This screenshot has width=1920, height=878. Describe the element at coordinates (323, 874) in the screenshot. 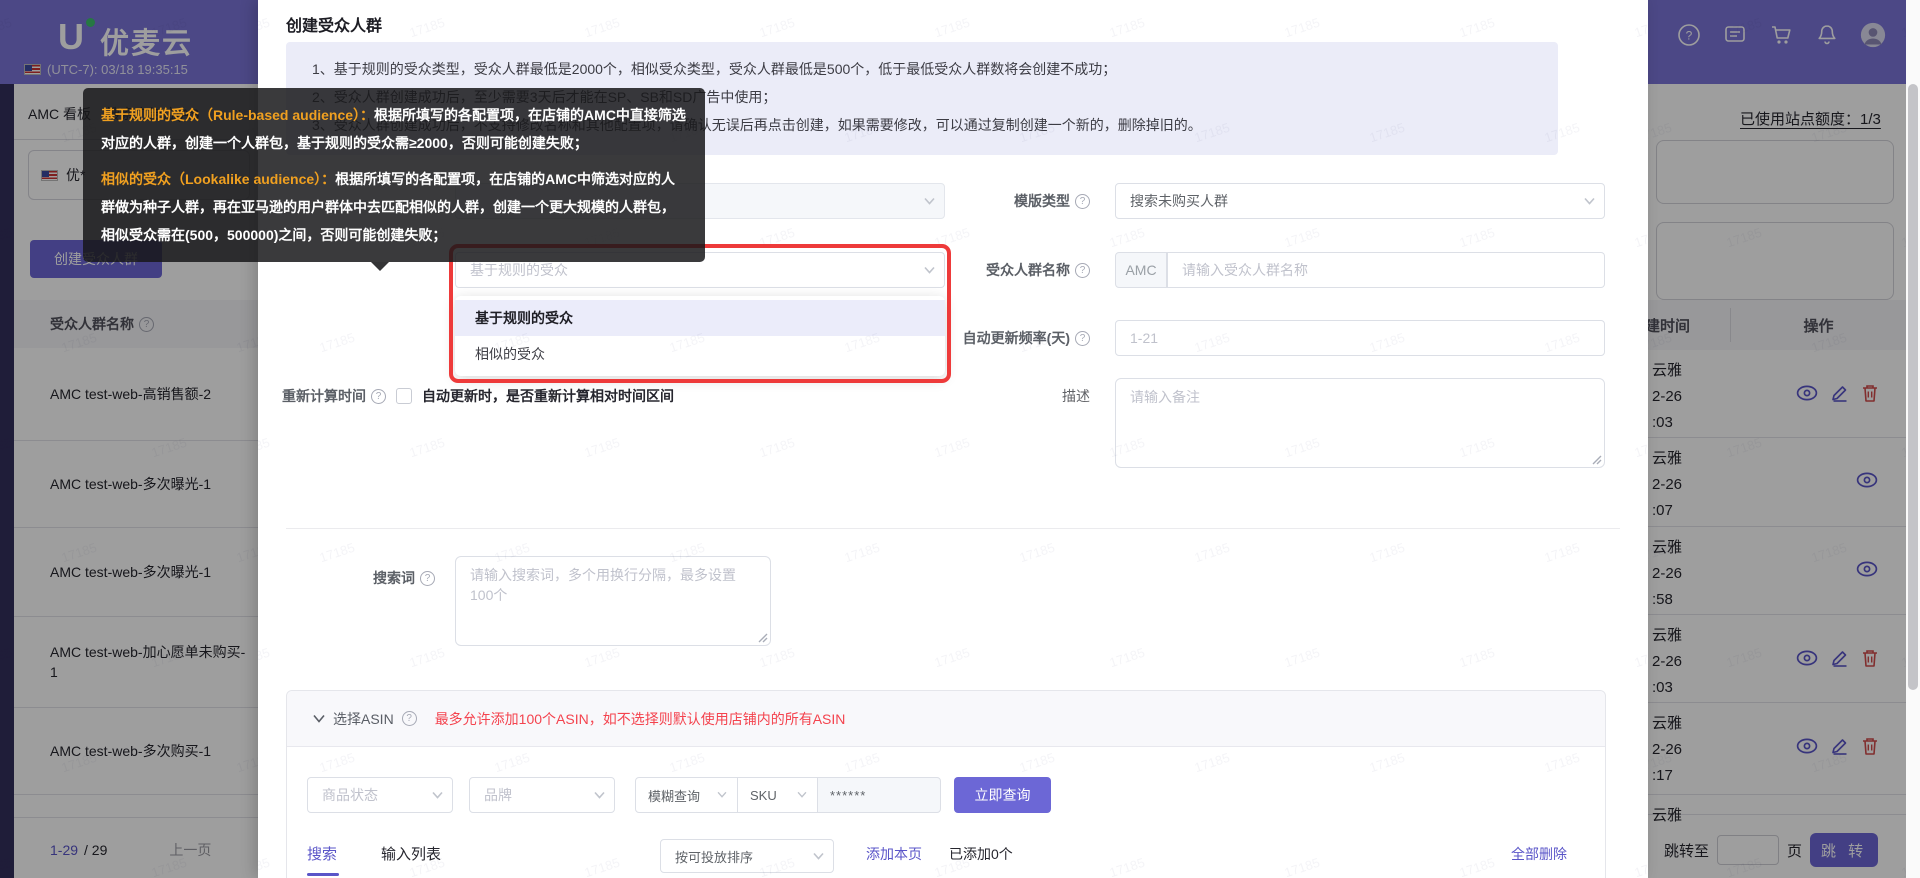

I see `active-tab-underline` at that location.